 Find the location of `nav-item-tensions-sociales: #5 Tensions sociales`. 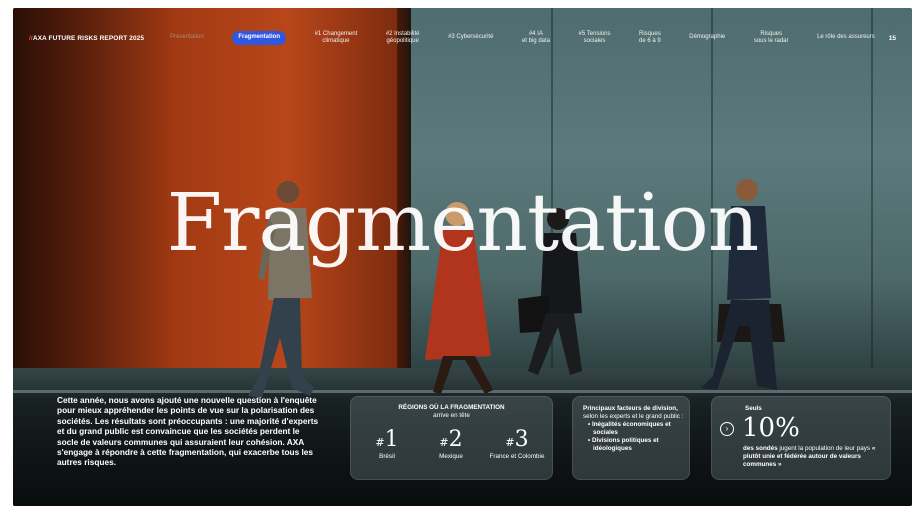

nav-item-tensions-sociales: #5 Tensions sociales is located at coordinates (595, 38).